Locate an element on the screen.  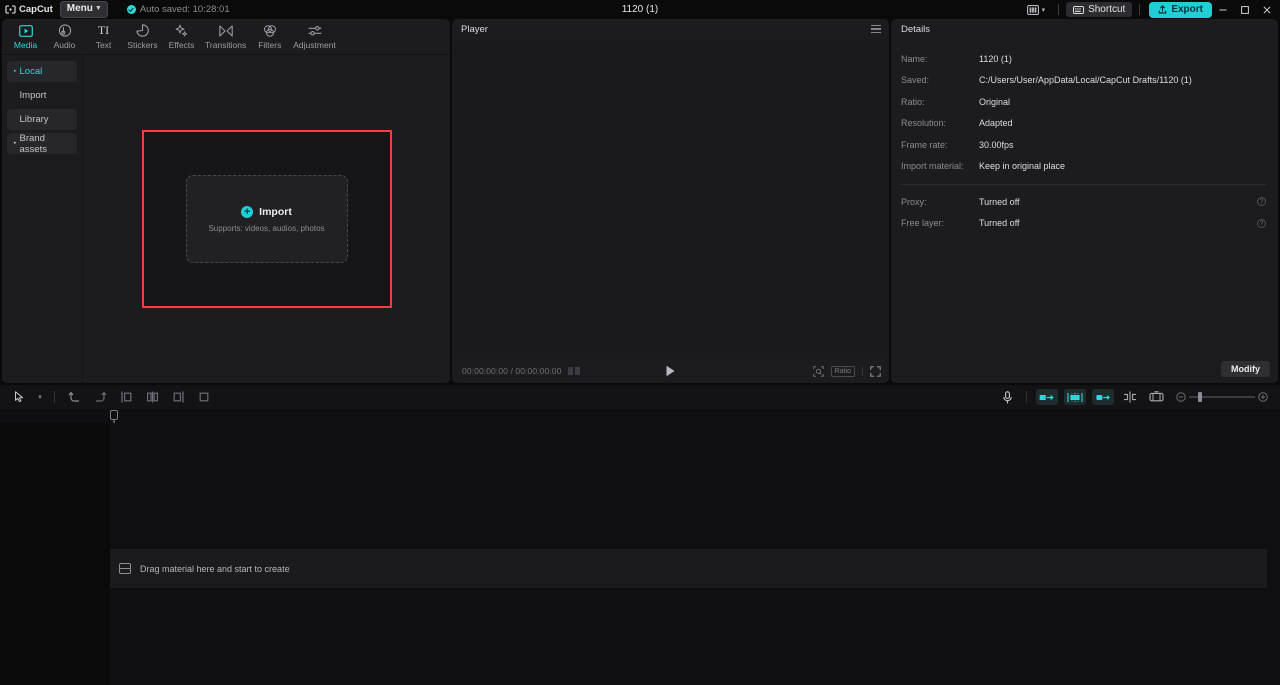
filters-icon is located at coordinates (270, 31).